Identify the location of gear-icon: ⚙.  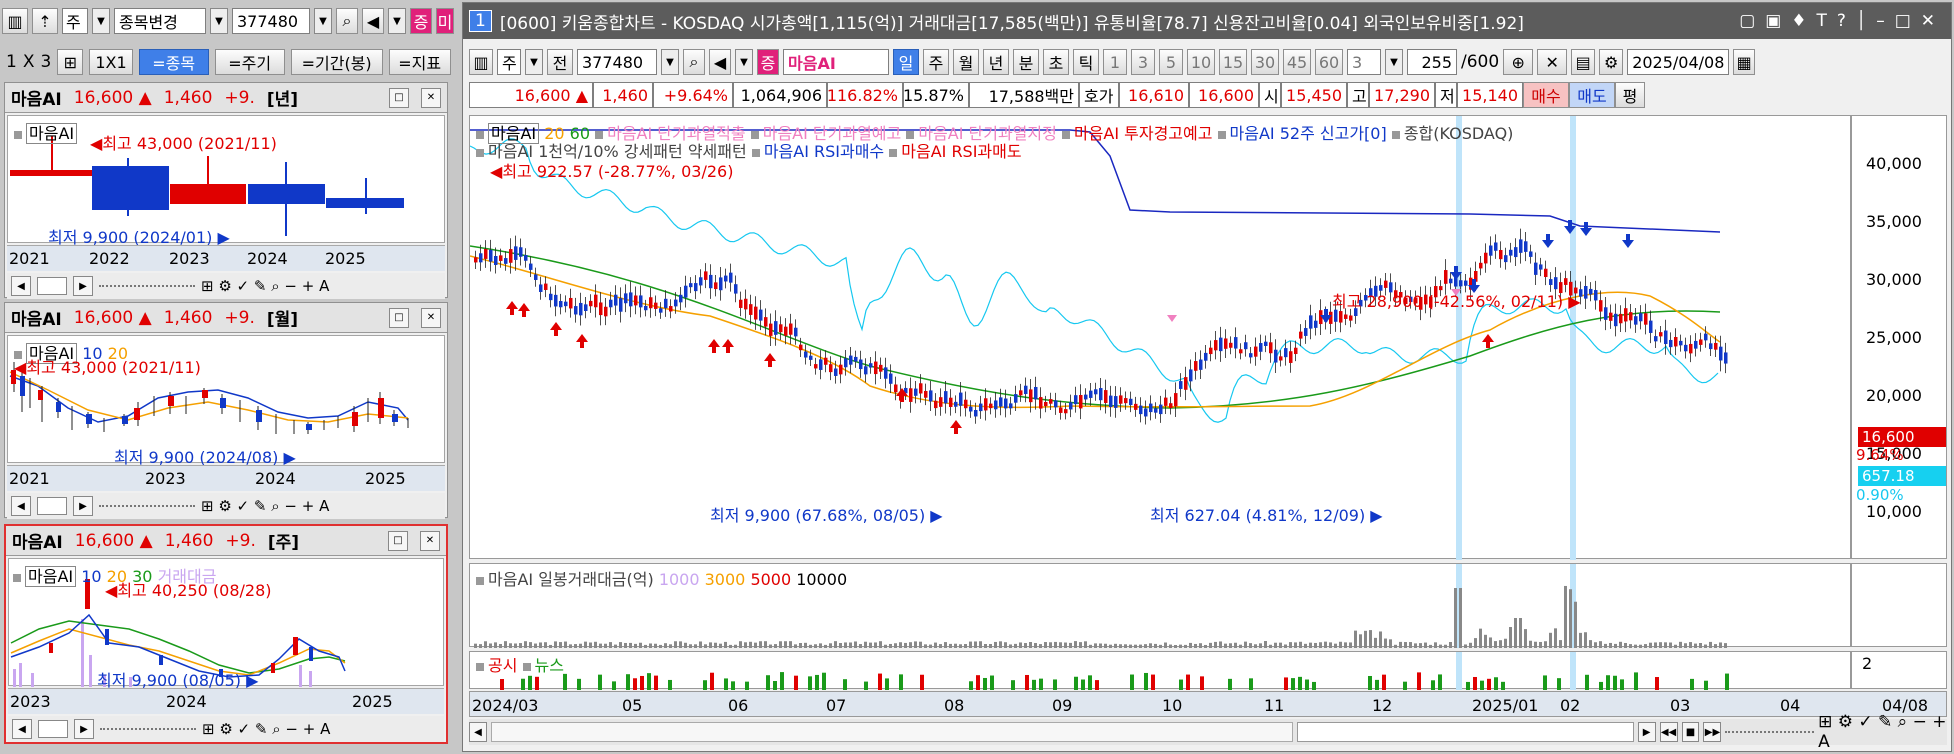
(1611, 62).